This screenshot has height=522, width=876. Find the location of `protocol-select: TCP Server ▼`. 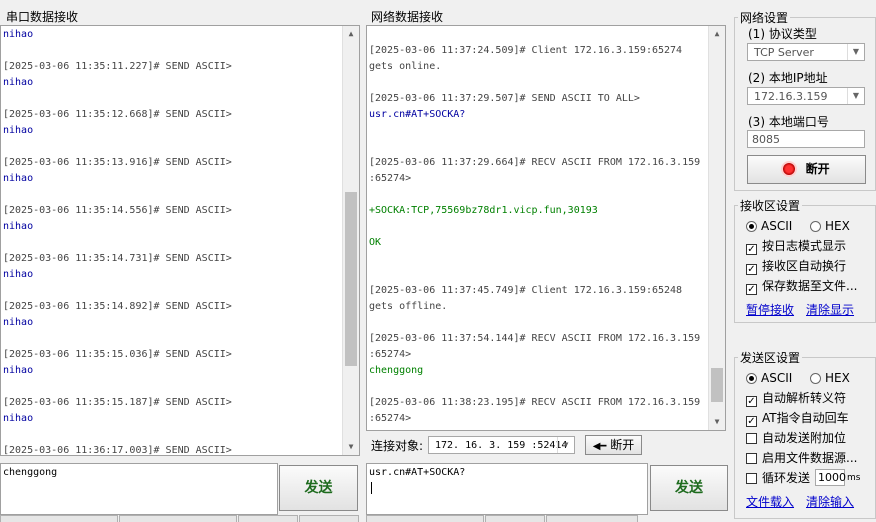

protocol-select: TCP Server ▼ is located at coordinates (806, 52).